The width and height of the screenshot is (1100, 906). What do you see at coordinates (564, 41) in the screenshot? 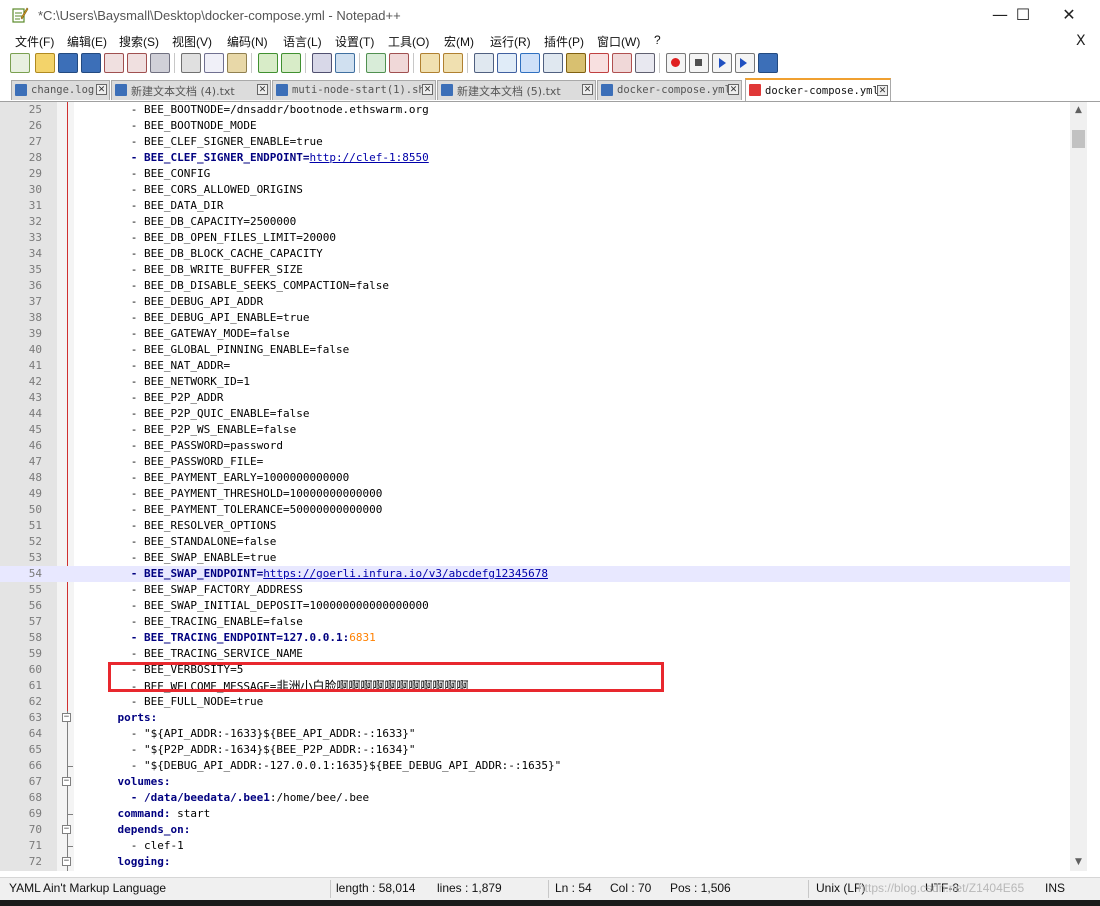
I see `menu-plugins: 插件(P)` at bounding box center [564, 41].